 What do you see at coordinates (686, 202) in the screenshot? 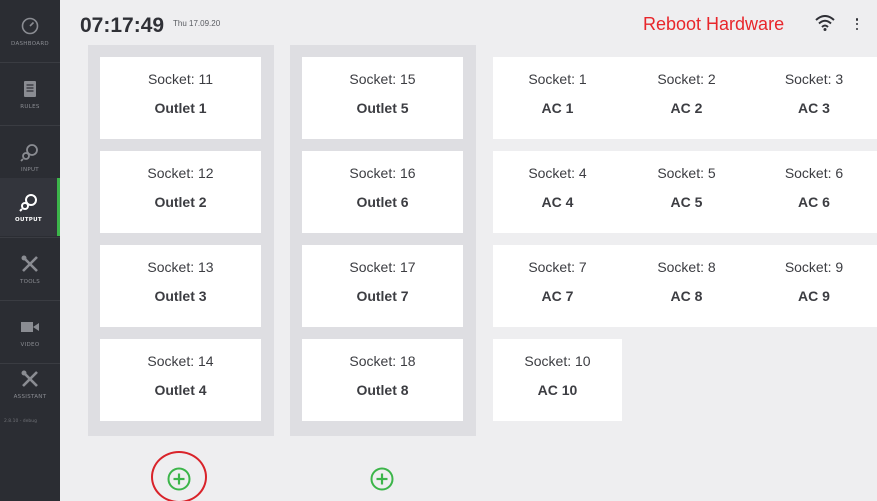
I see `outlet-label: AC 5` at bounding box center [686, 202].